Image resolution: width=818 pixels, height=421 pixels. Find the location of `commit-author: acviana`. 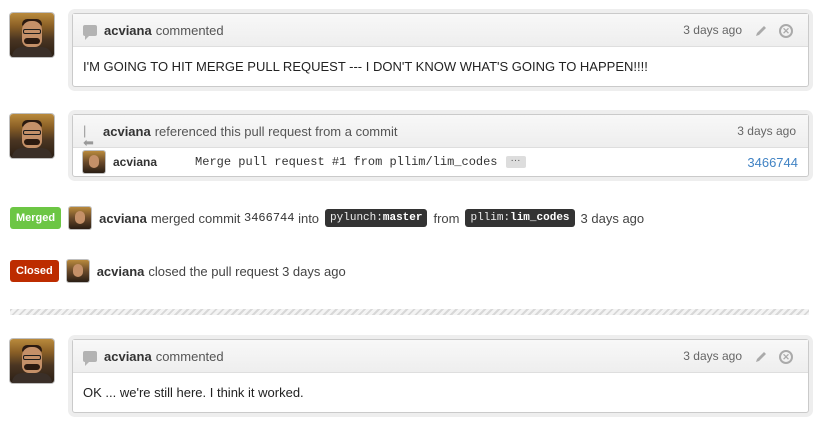

commit-author: acviana is located at coordinates (135, 162).